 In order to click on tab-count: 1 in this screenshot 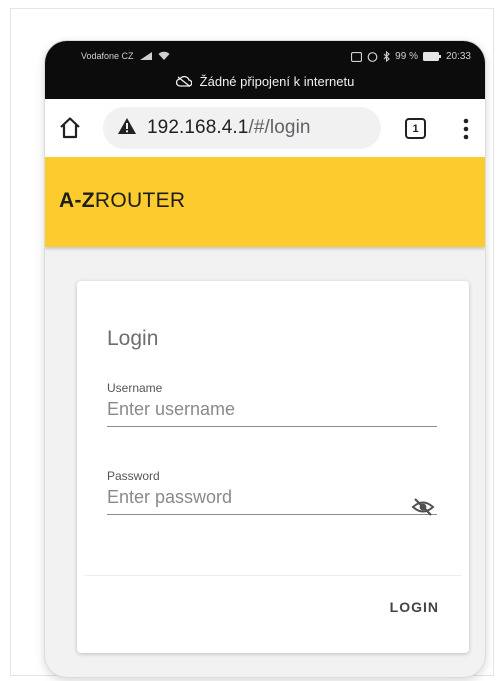, I will do `click(415, 128)`.